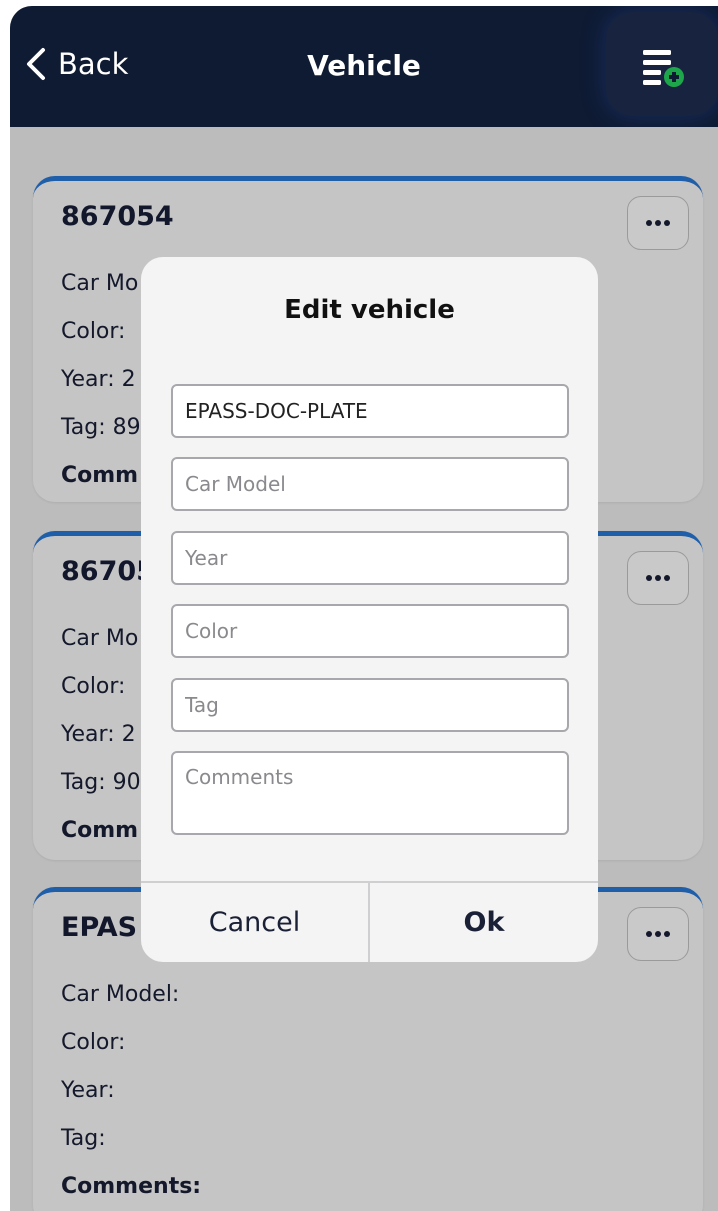 This screenshot has height=1211, width=718. I want to click on year-text: Year:, so click(88, 1090).